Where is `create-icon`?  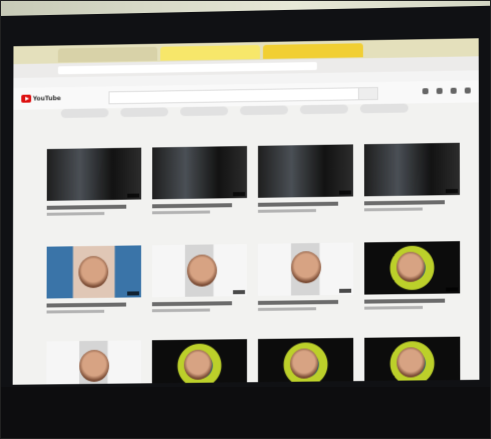 create-icon is located at coordinates (439, 91).